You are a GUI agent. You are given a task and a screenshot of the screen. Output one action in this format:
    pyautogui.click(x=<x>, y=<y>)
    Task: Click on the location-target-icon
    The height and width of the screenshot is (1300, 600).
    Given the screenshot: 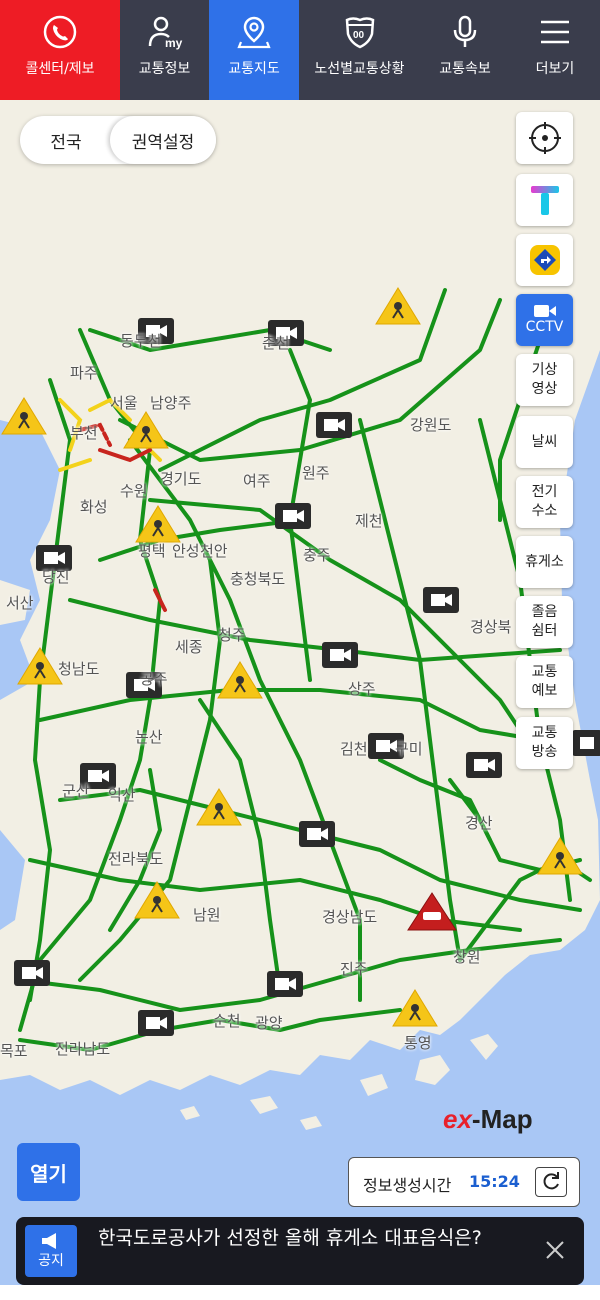 What is the action you would take?
    pyautogui.click(x=544, y=138)
    